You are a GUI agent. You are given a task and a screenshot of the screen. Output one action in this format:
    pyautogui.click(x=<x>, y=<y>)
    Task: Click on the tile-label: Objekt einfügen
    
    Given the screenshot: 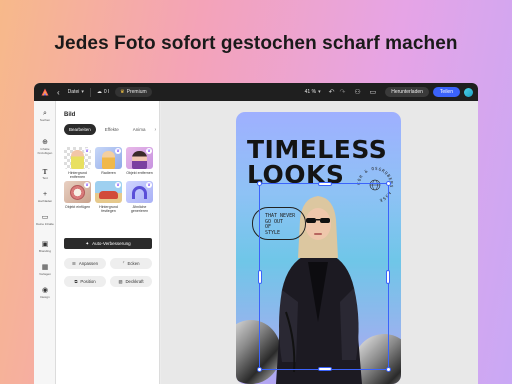 What is the action you would take?
    pyautogui.click(x=77, y=207)
    